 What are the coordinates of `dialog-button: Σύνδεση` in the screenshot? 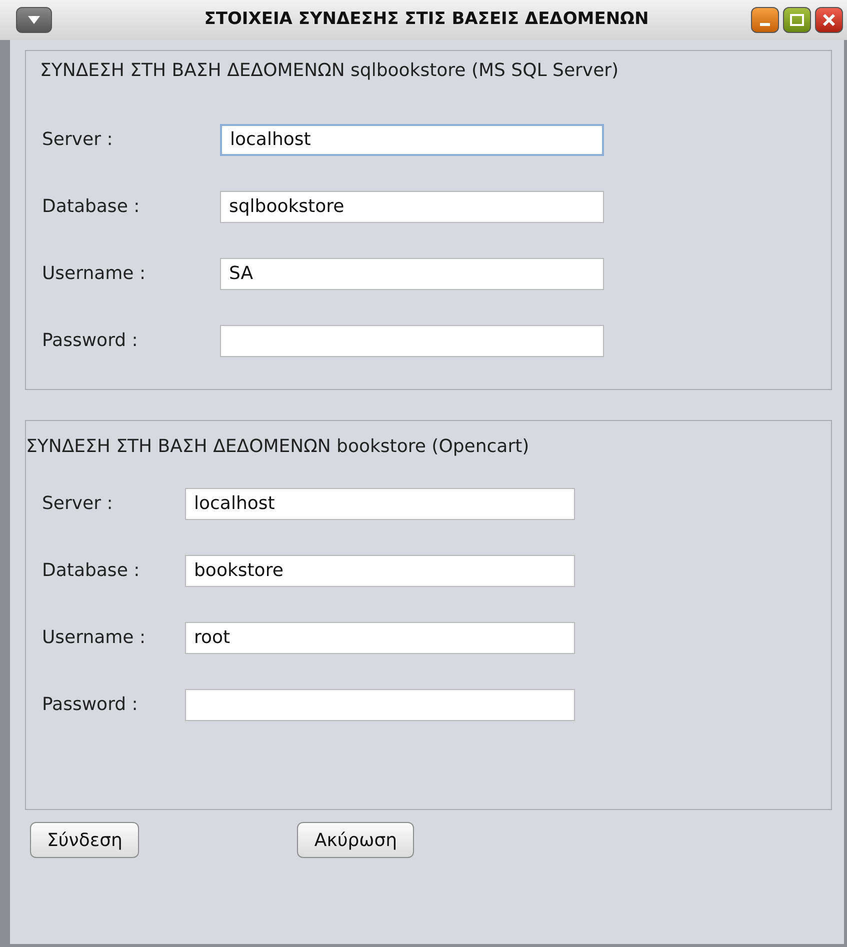 It's located at (85, 840).